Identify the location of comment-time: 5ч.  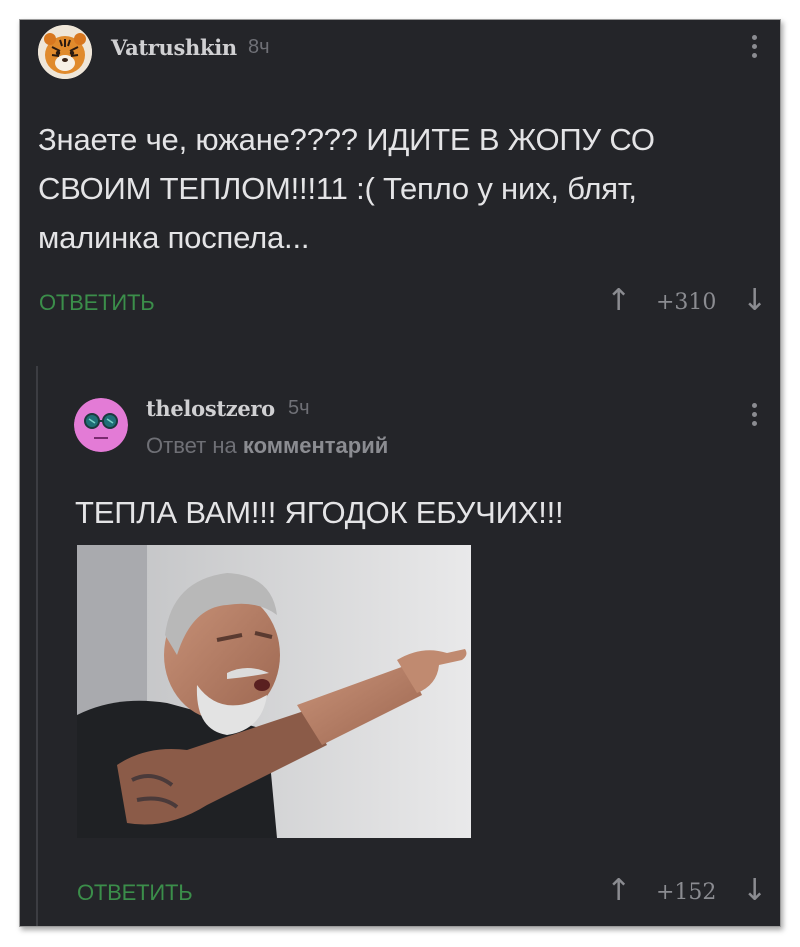
(299, 408).